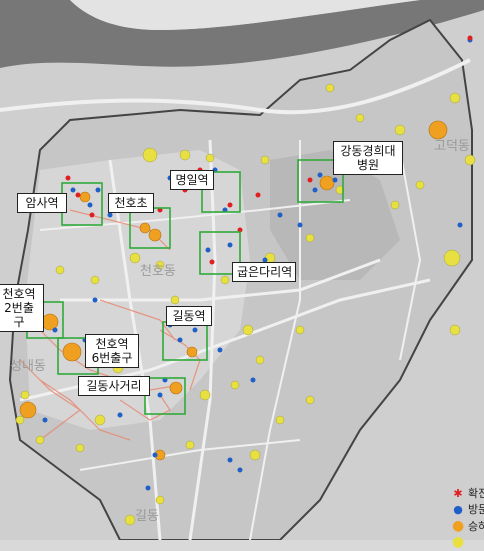 The height and width of the screenshot is (551, 484). I want to click on label-gildong-station: 길동역, so click(189, 316).